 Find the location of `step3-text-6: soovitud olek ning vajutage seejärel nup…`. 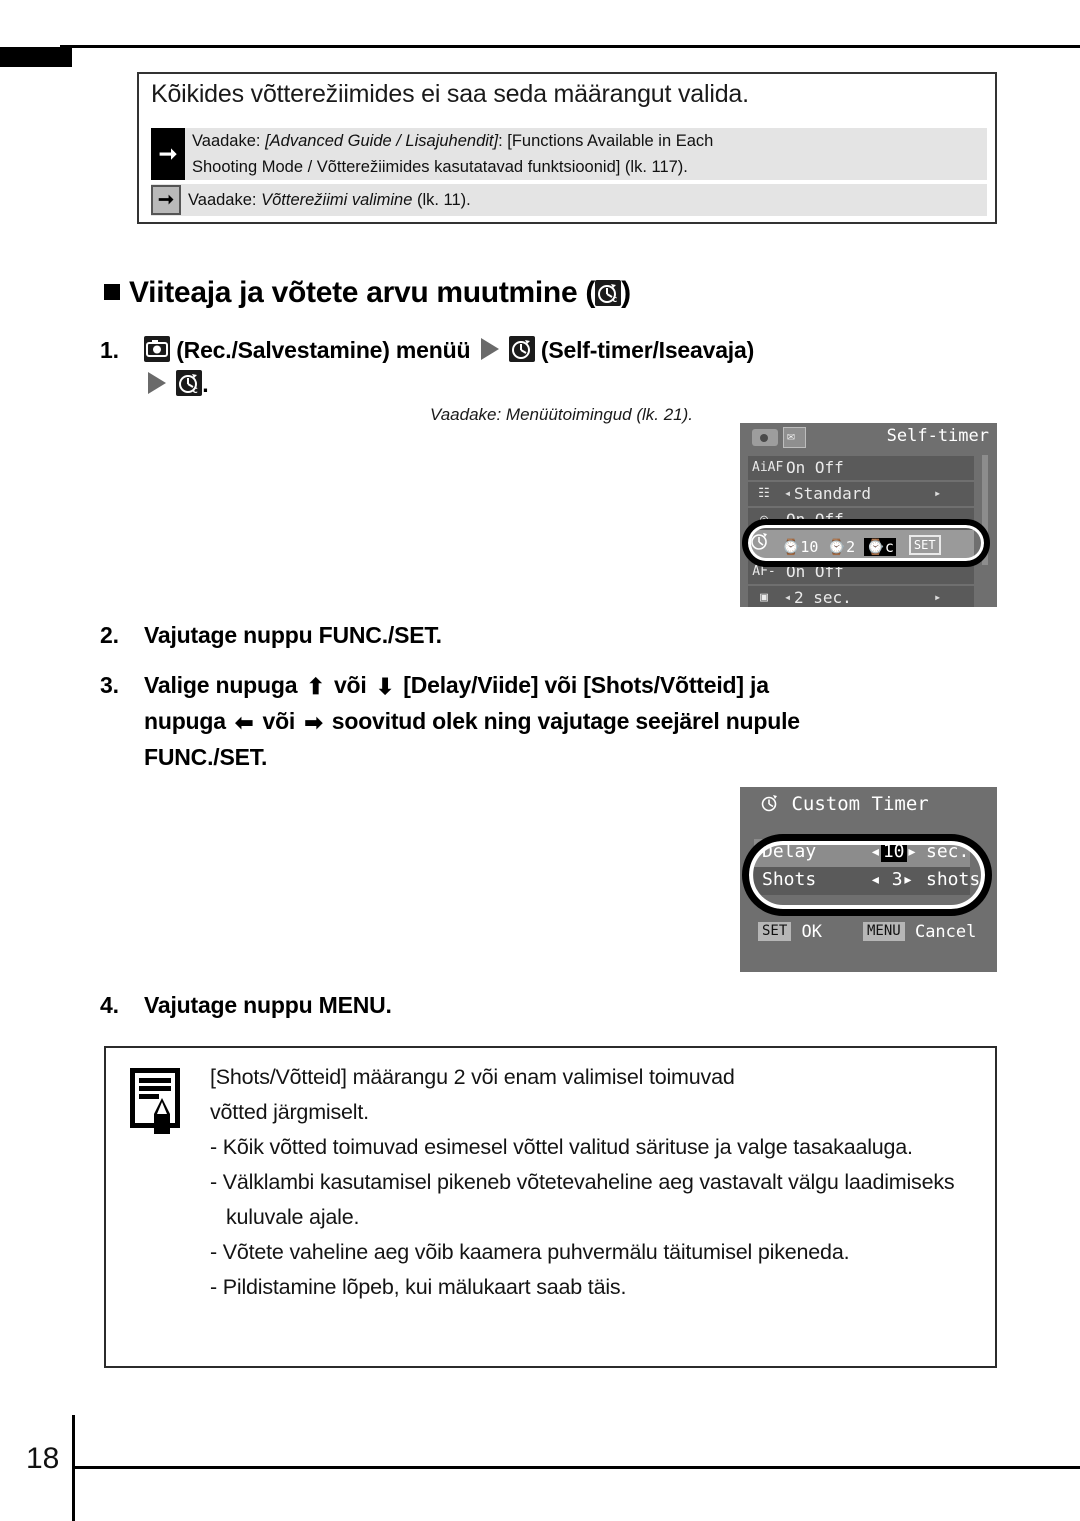

step3-text-6: soovitud olek ning vajutage seejärel nup… is located at coordinates (565, 721).